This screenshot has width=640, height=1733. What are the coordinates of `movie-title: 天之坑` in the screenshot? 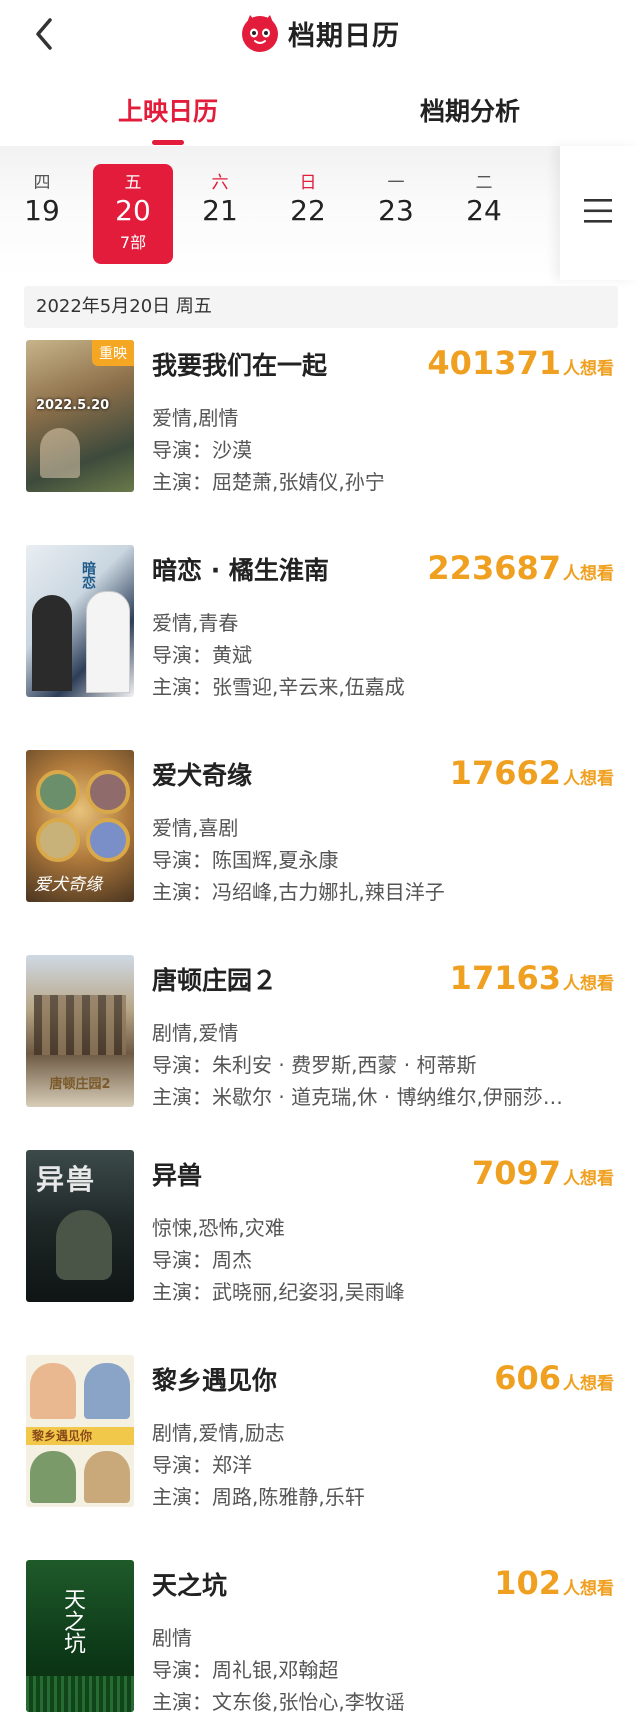 It's located at (190, 1585).